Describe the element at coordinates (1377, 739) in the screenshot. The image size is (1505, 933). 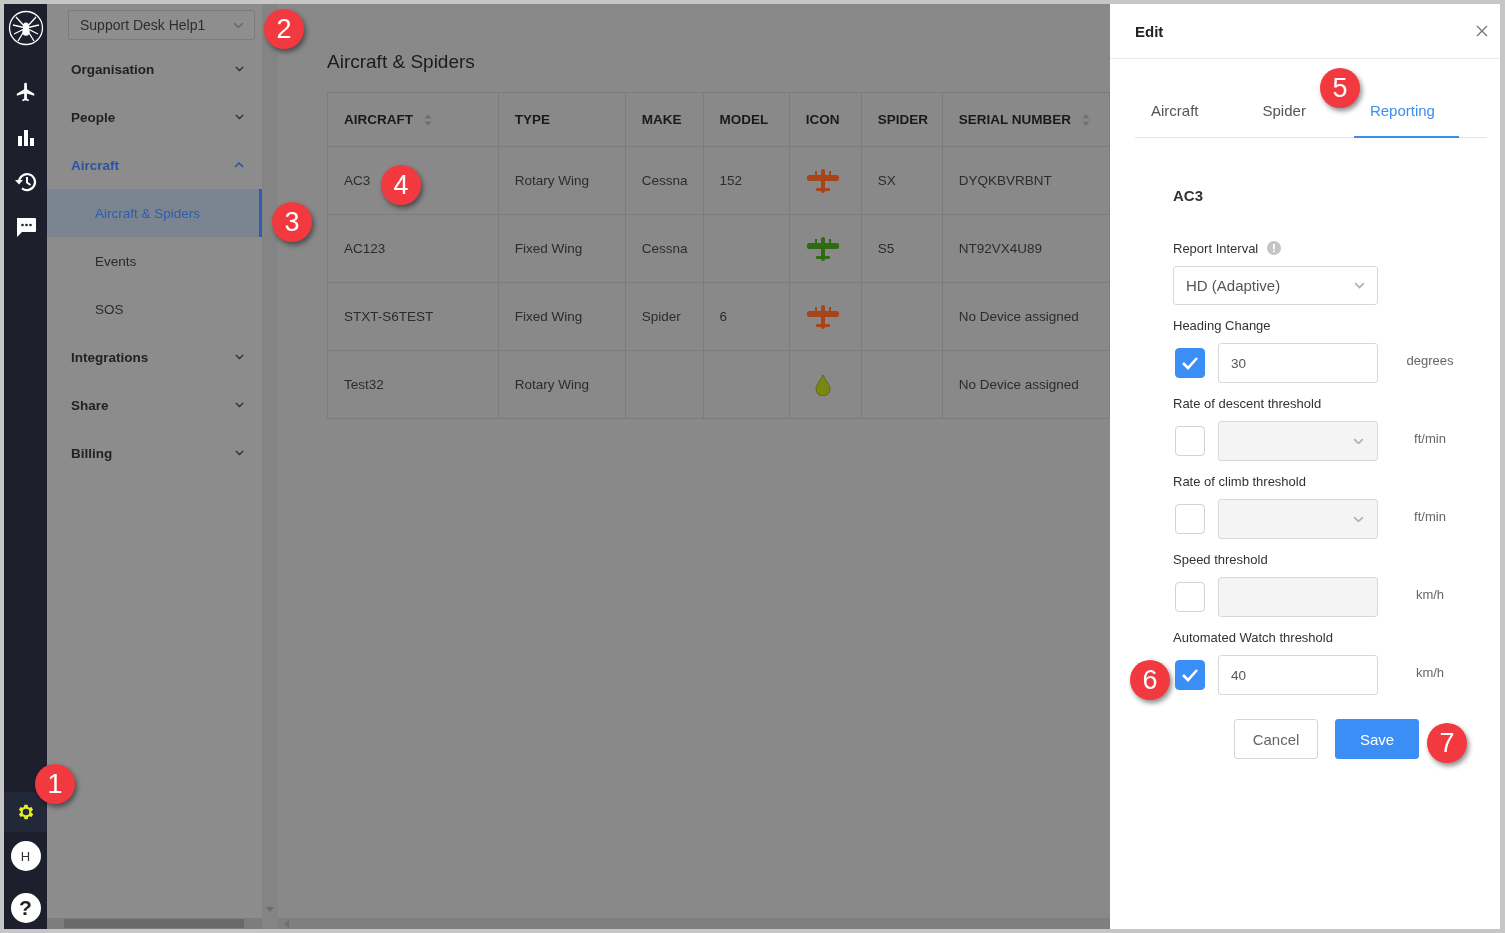
I see `save-button: Save` at that location.